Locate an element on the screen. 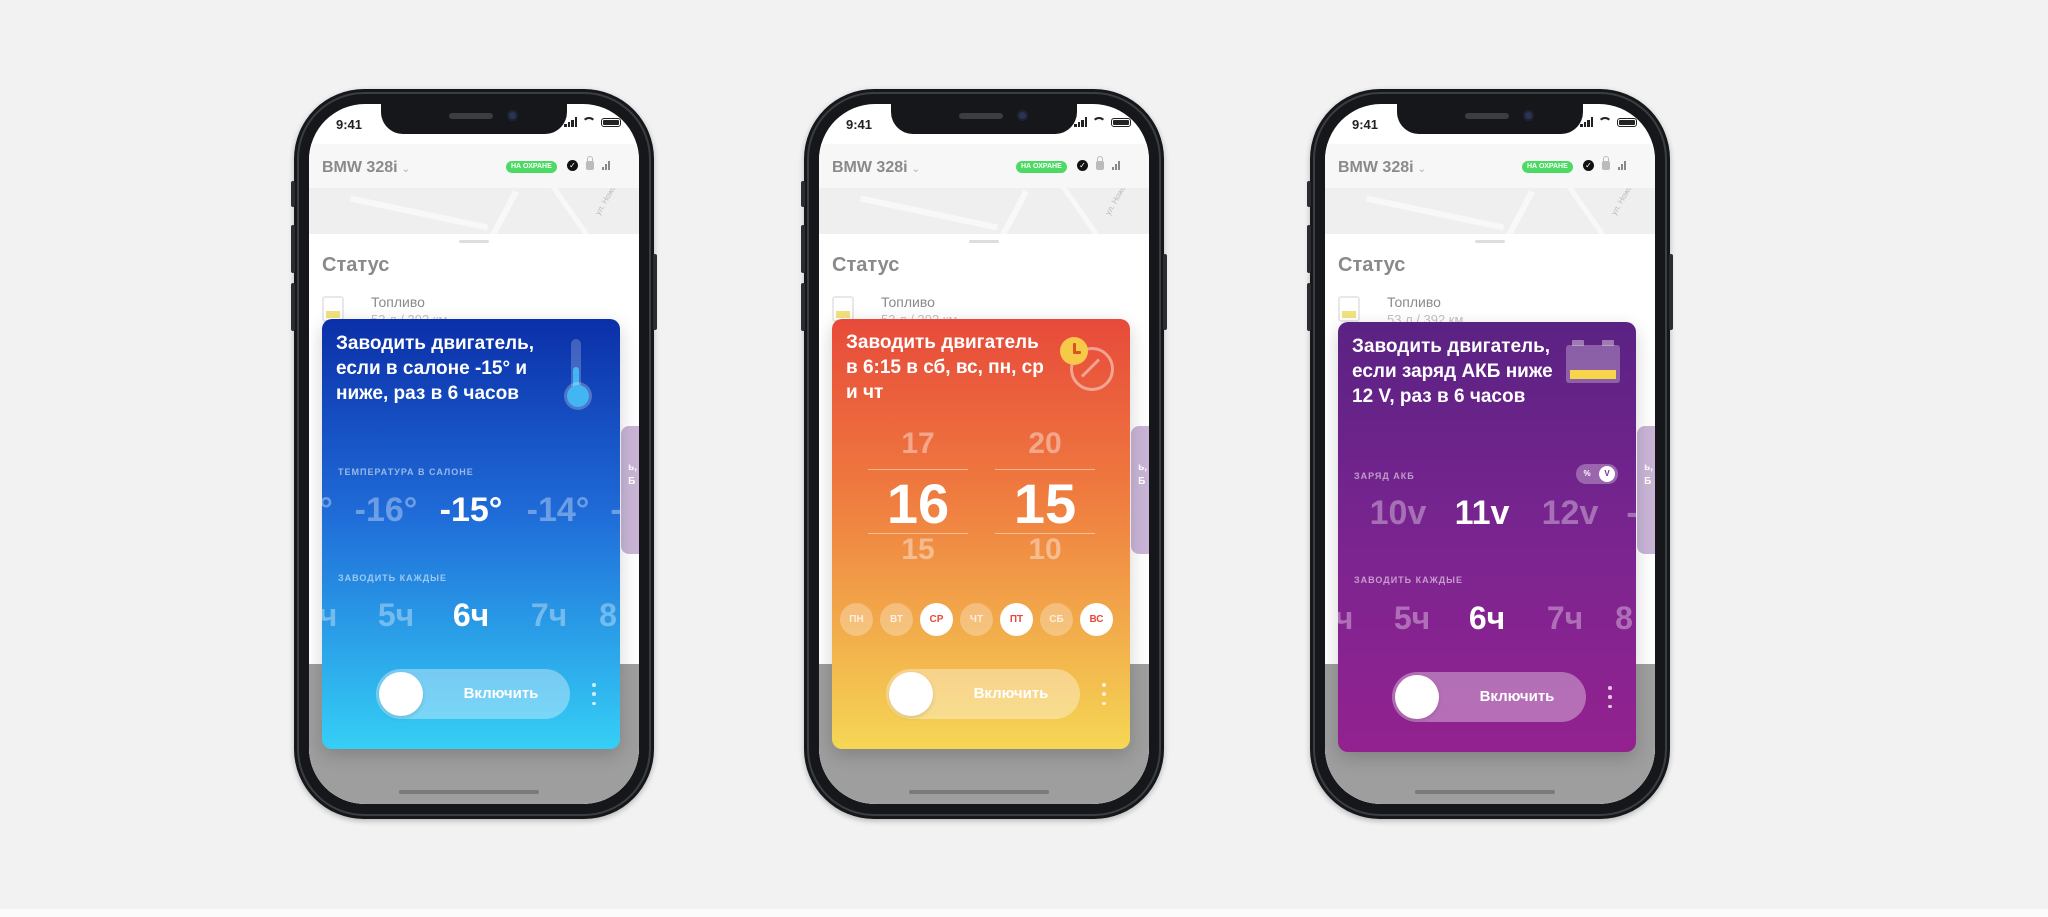 This screenshot has height=917, width=2048. volt-option-selected: 11v is located at coordinates (1482, 513).